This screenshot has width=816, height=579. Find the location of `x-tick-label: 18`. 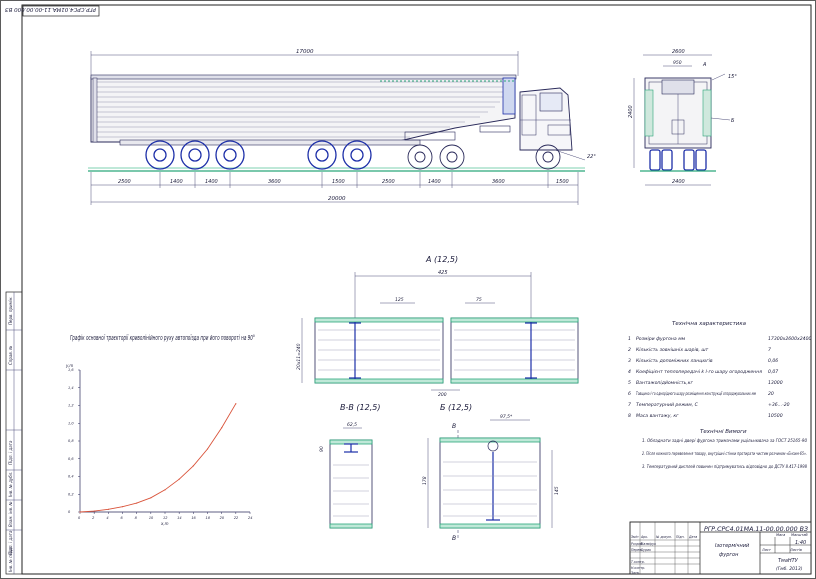

x-tick-label: 18 is located at coordinates (208, 518).